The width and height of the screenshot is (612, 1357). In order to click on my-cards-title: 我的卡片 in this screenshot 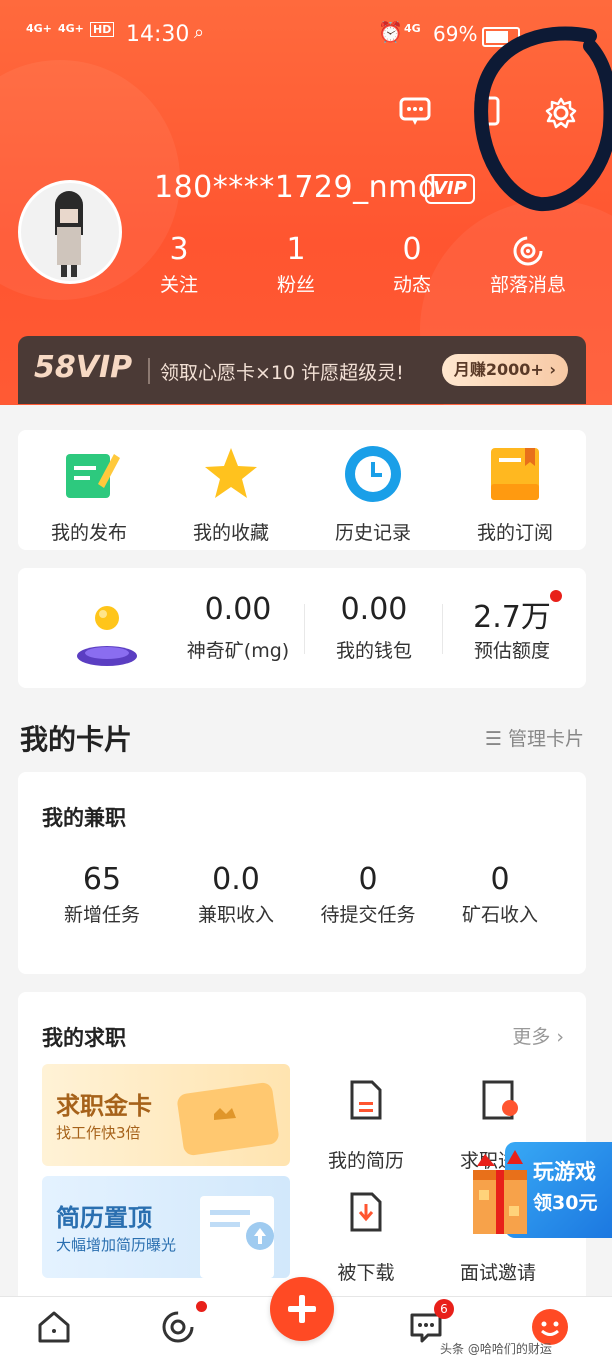, I will do `click(76, 739)`.